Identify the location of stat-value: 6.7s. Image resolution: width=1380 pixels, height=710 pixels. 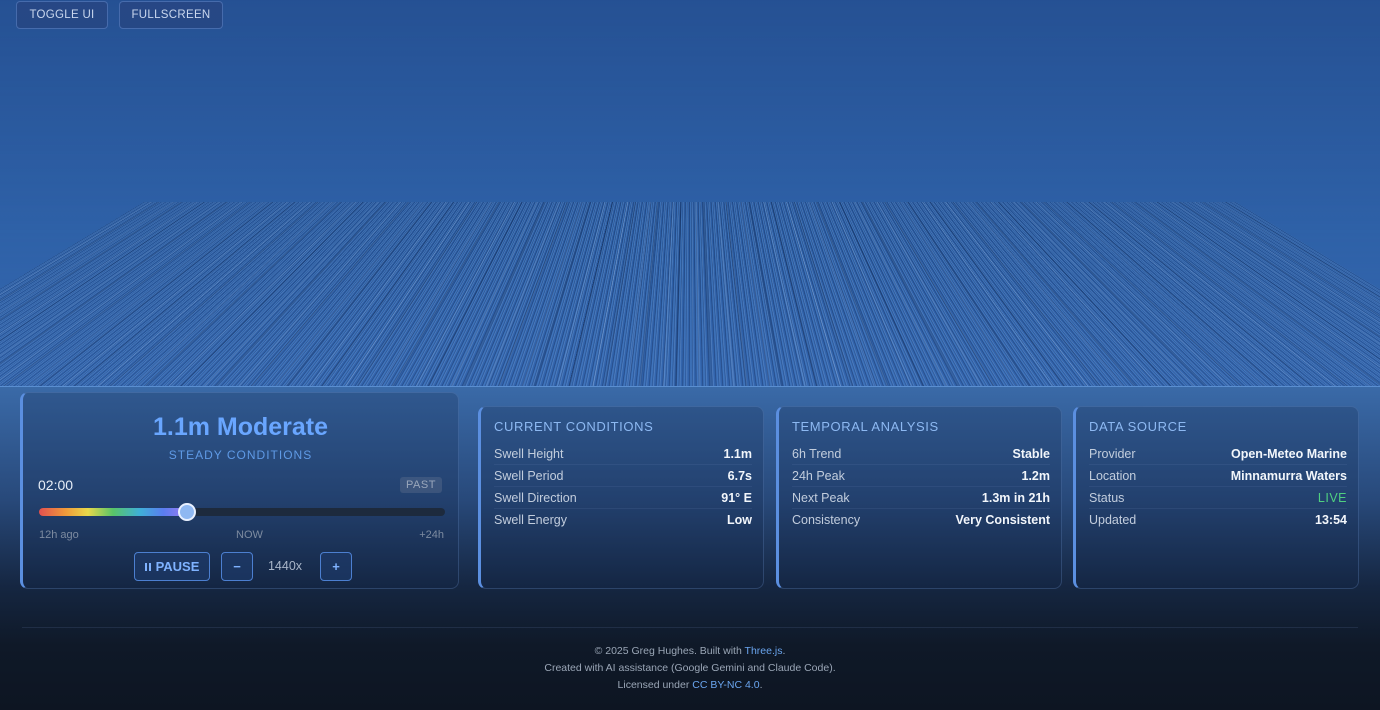
(740, 476).